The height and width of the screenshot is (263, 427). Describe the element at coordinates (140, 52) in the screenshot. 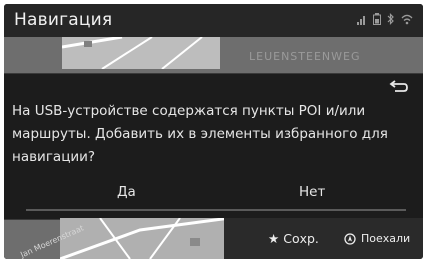

I see `map-view-top` at that location.